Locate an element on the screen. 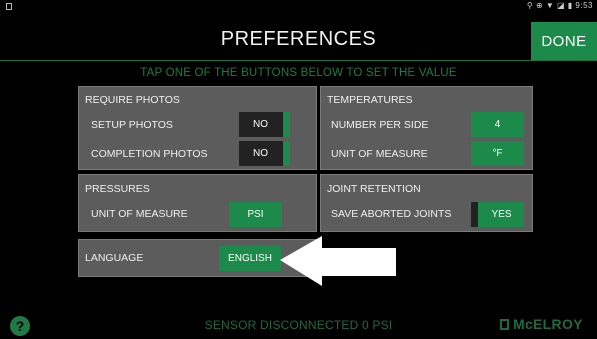  status-icons: ⚲ ⊕ ▼ ◪ ▮ 9:53 is located at coordinates (559, 5).